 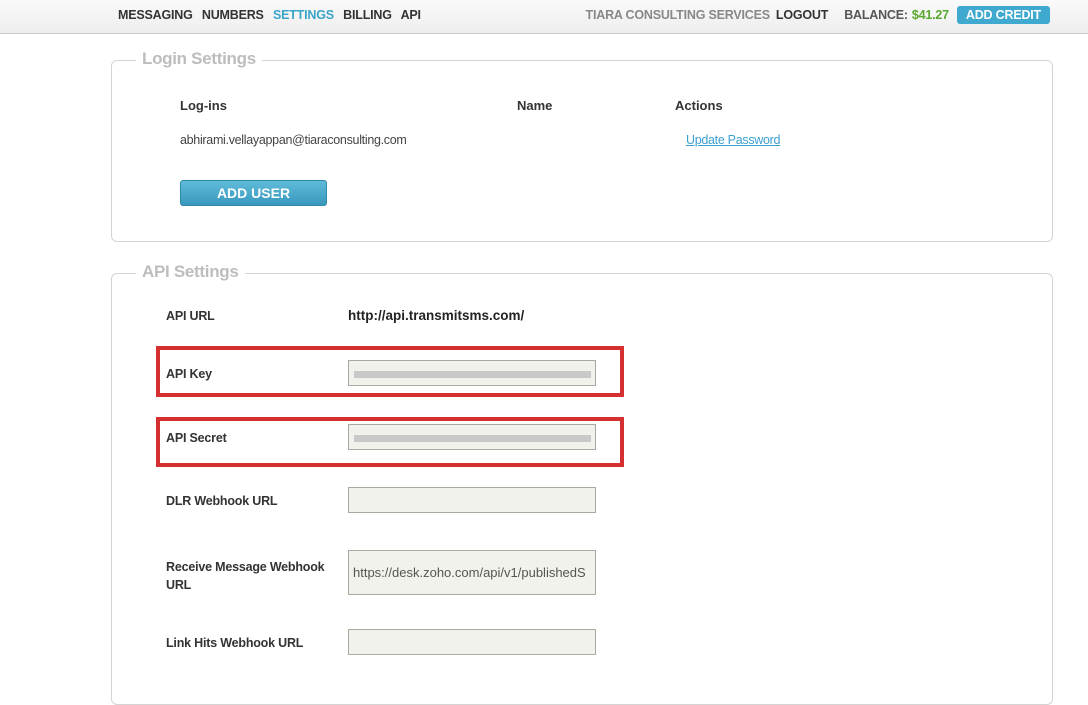 What do you see at coordinates (436, 315) in the screenshot?
I see `api-url-value: http://api.transmitsms.com/` at bounding box center [436, 315].